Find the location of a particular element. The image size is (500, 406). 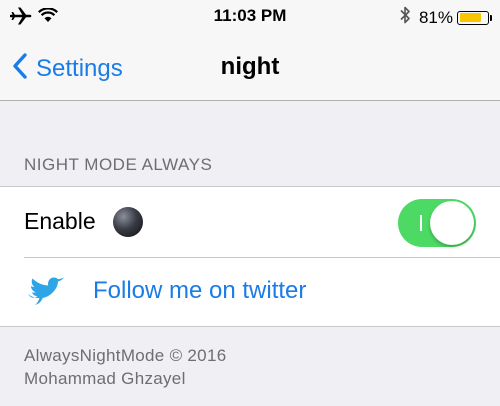

section-header: NIGHT MODE ALWAYS is located at coordinates (118, 164).